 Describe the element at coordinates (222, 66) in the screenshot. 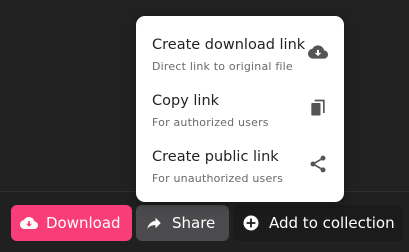

I see `menu-item-subtitle: Direct link to original file` at that location.